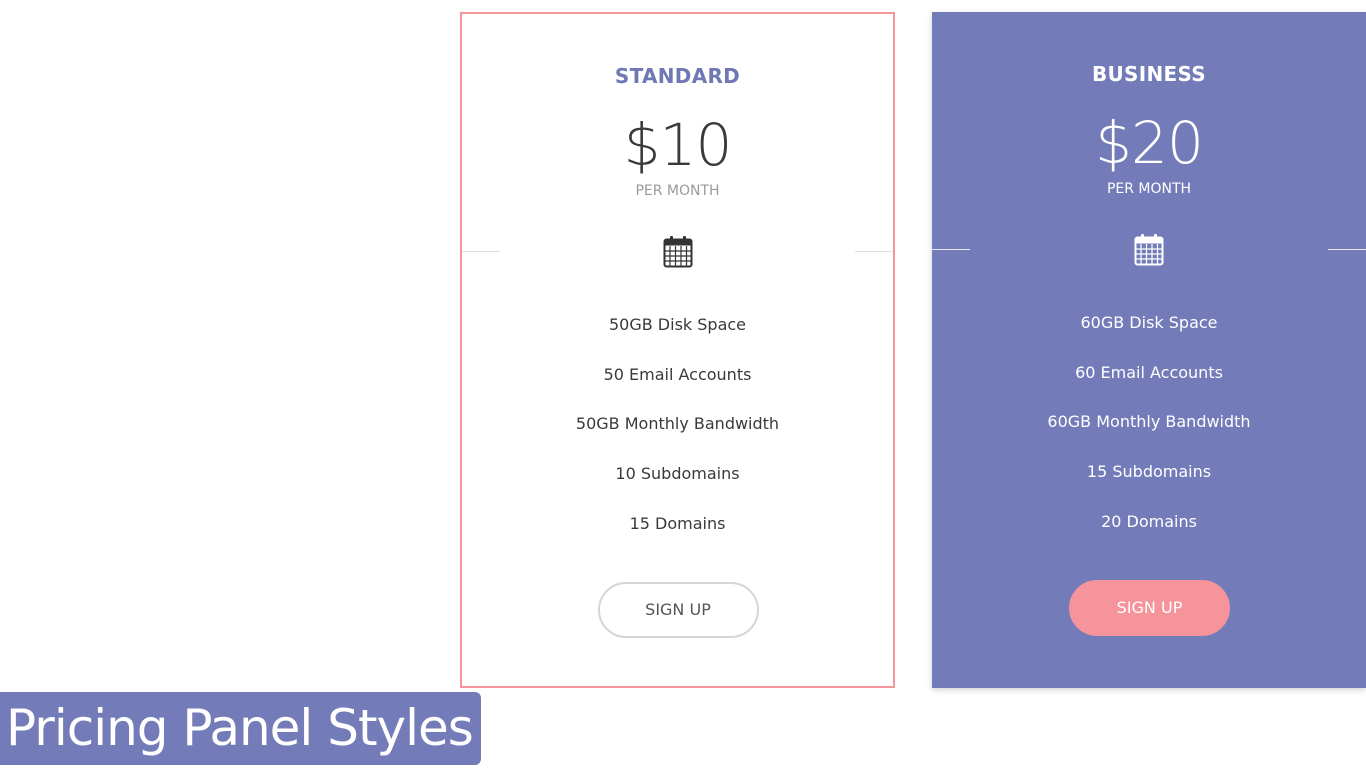 This screenshot has height=768, width=1366. Describe the element at coordinates (1149, 422) in the screenshot. I see `feature-item: 60GB Monthly Bandwidth` at that location.